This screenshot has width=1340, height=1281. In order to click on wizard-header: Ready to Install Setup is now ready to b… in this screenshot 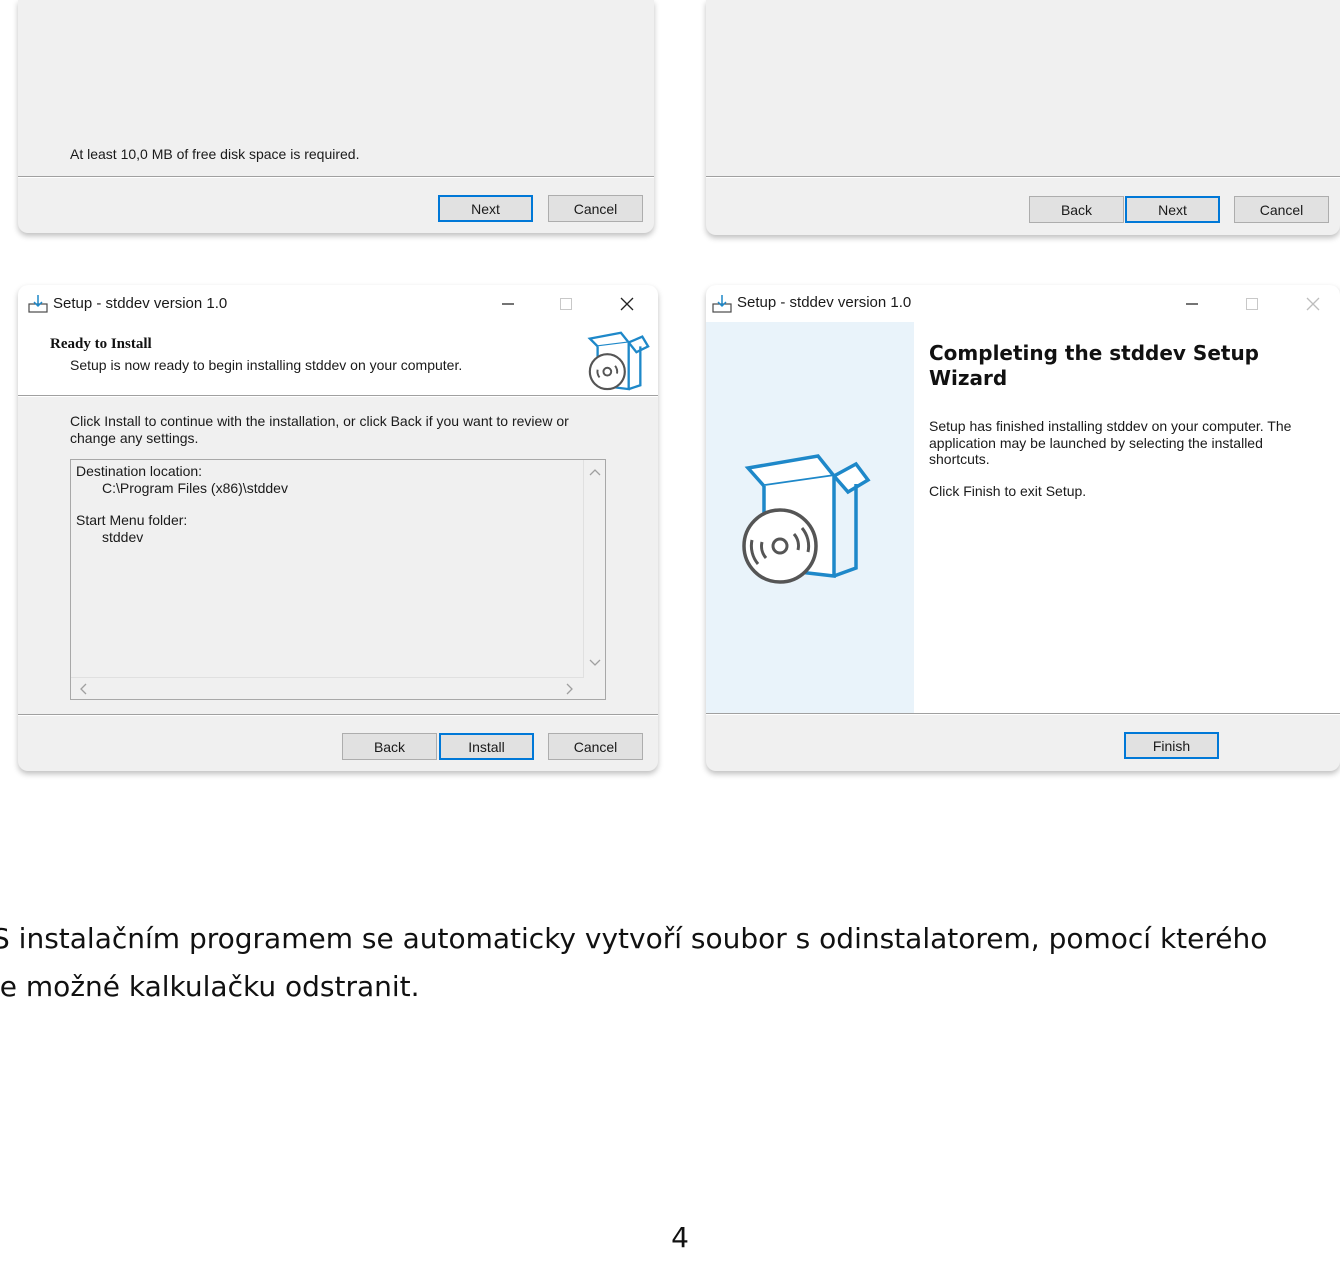, I will do `click(338, 359)`.